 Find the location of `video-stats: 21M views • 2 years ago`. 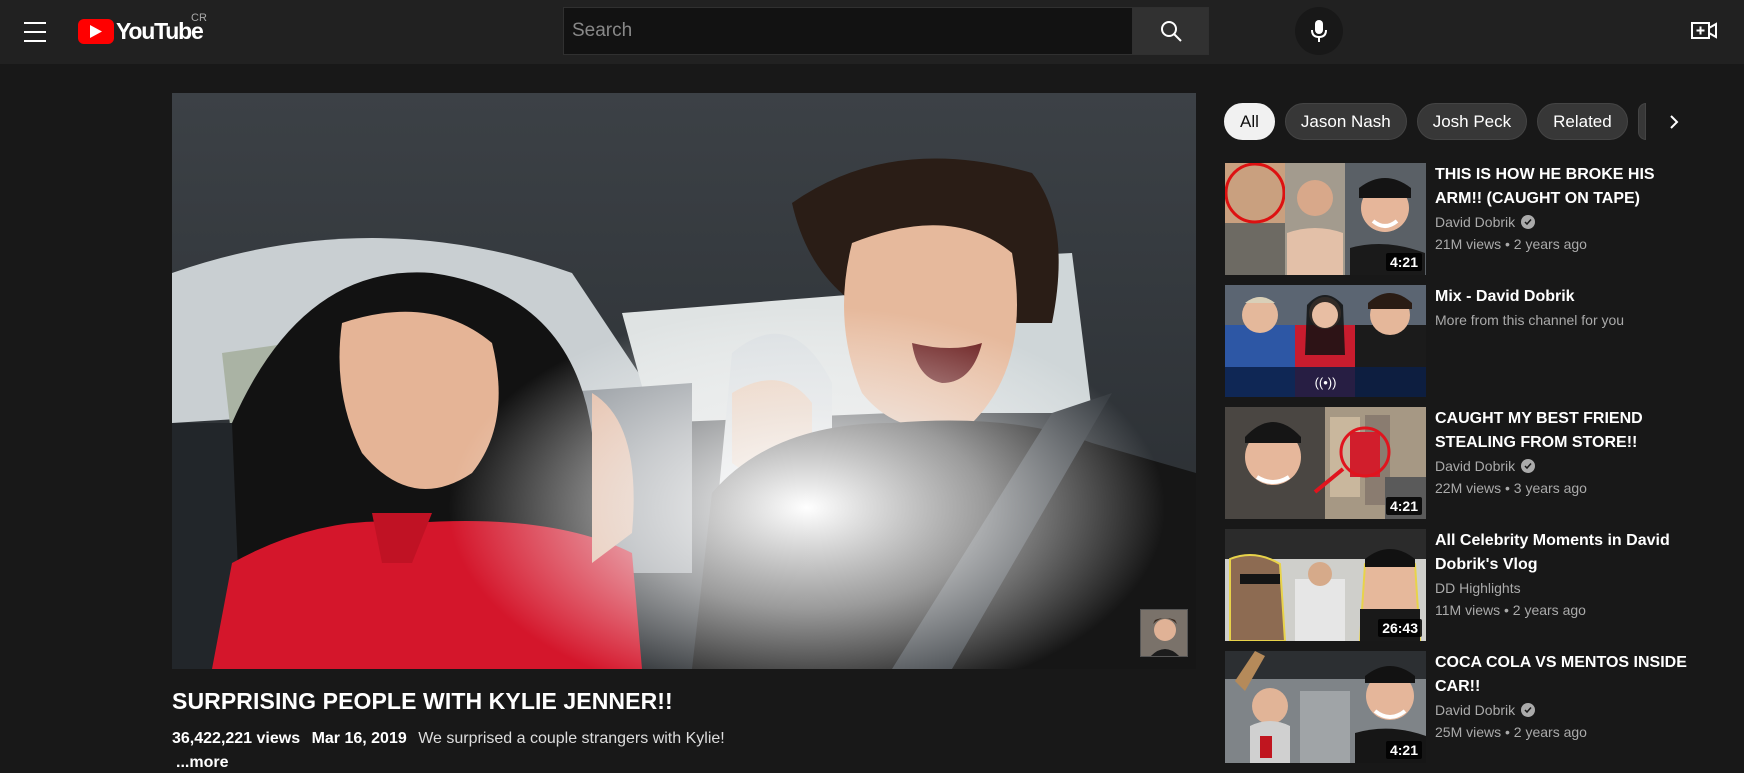

video-stats: 21M views • 2 years ago is located at coordinates (1511, 244).